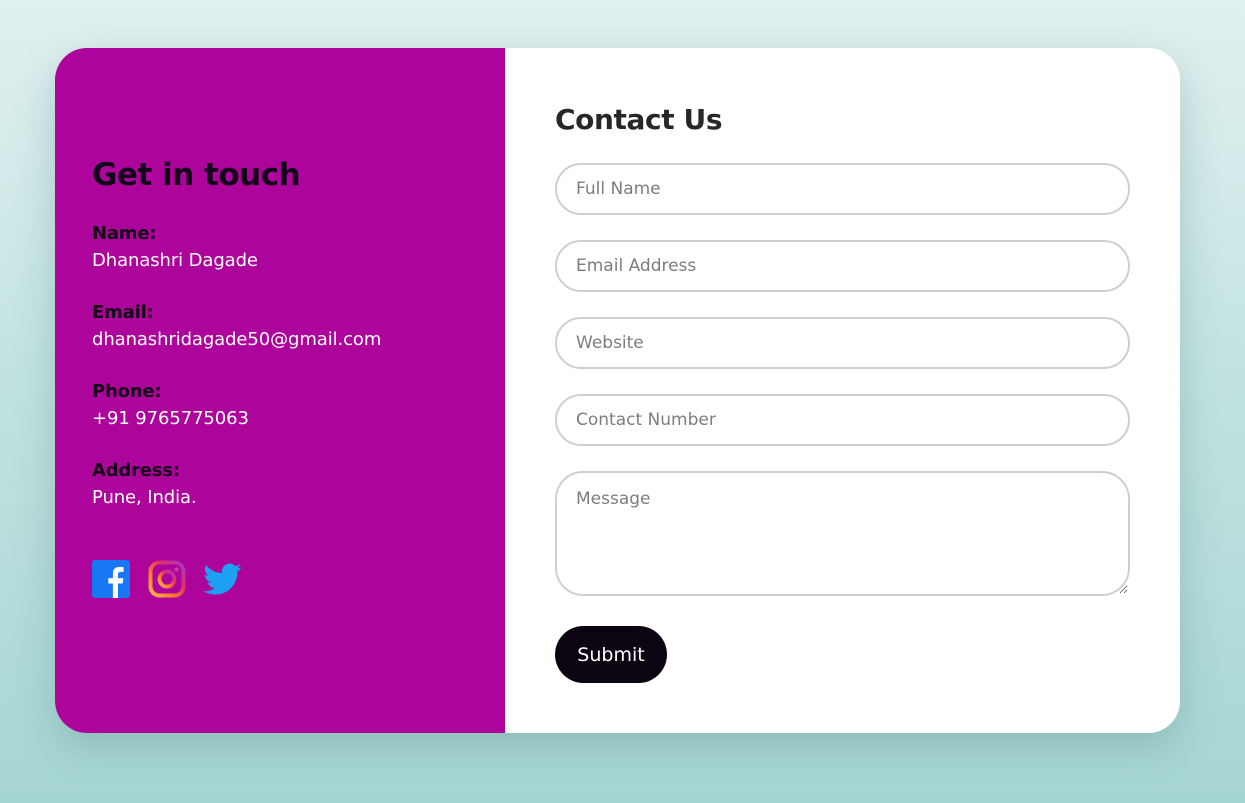 The width and height of the screenshot is (1245, 803). I want to click on get-in-touch-heading: Get in touch, so click(196, 175).